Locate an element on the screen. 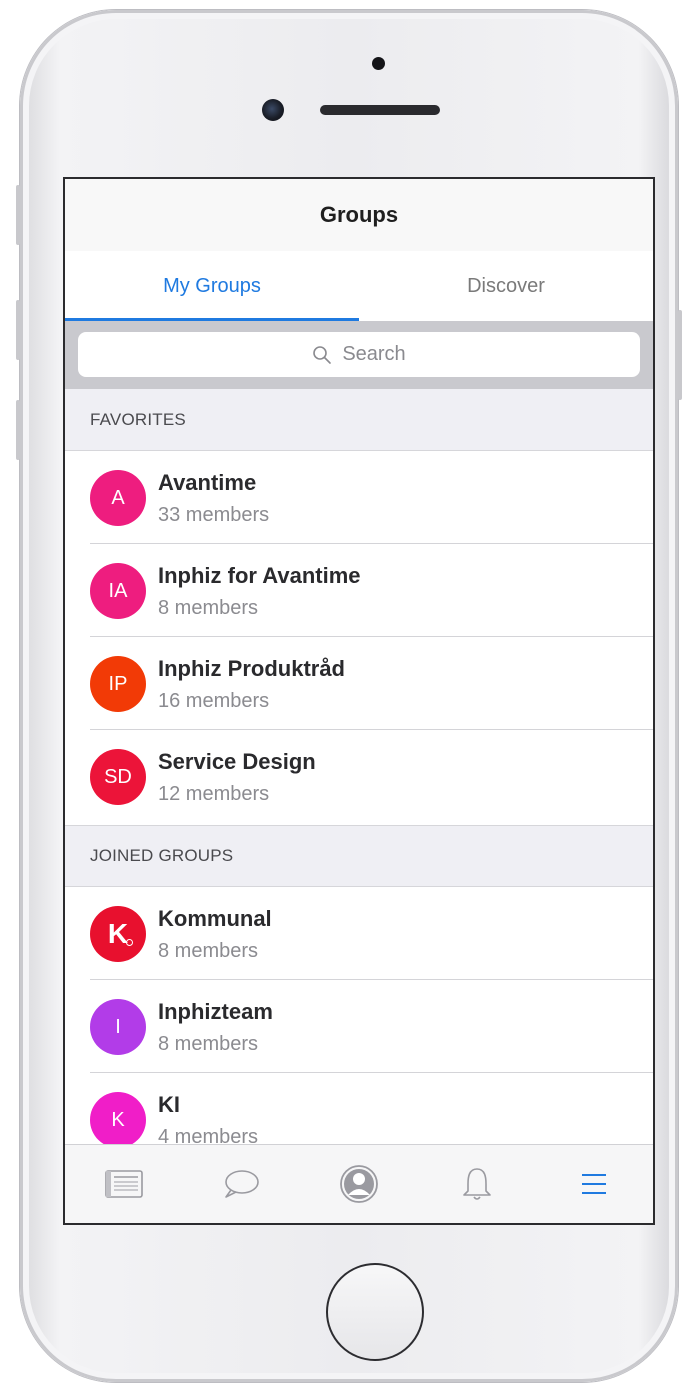 The width and height of the screenshot is (697, 1392). tab-chat is located at coordinates (242, 1184).